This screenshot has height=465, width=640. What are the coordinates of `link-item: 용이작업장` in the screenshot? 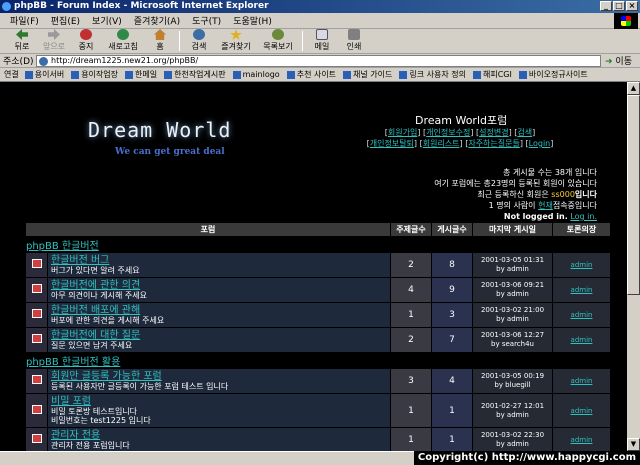 It's located at (94, 74).